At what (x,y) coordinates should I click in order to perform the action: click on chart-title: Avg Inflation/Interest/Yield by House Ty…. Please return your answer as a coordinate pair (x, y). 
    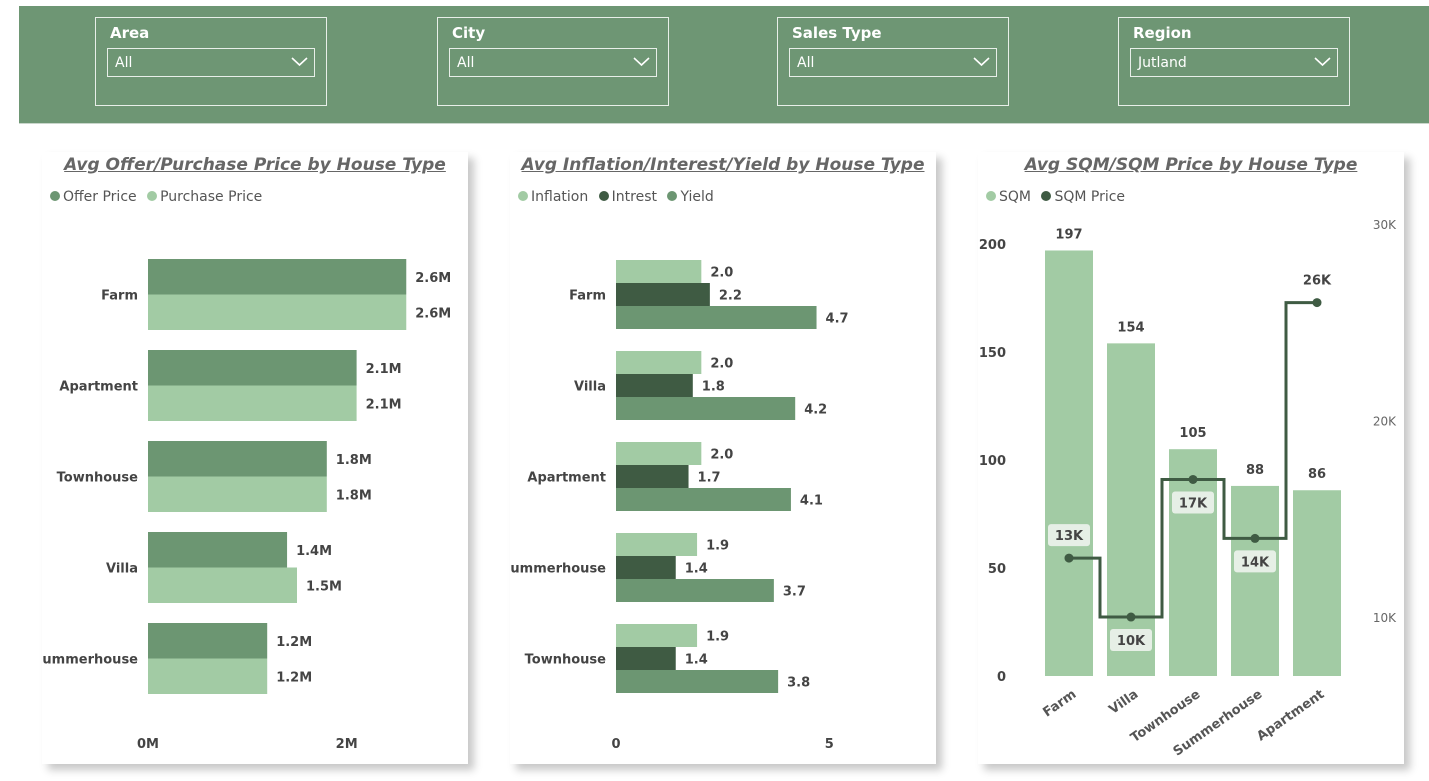
    Looking at the image, I should click on (723, 165).